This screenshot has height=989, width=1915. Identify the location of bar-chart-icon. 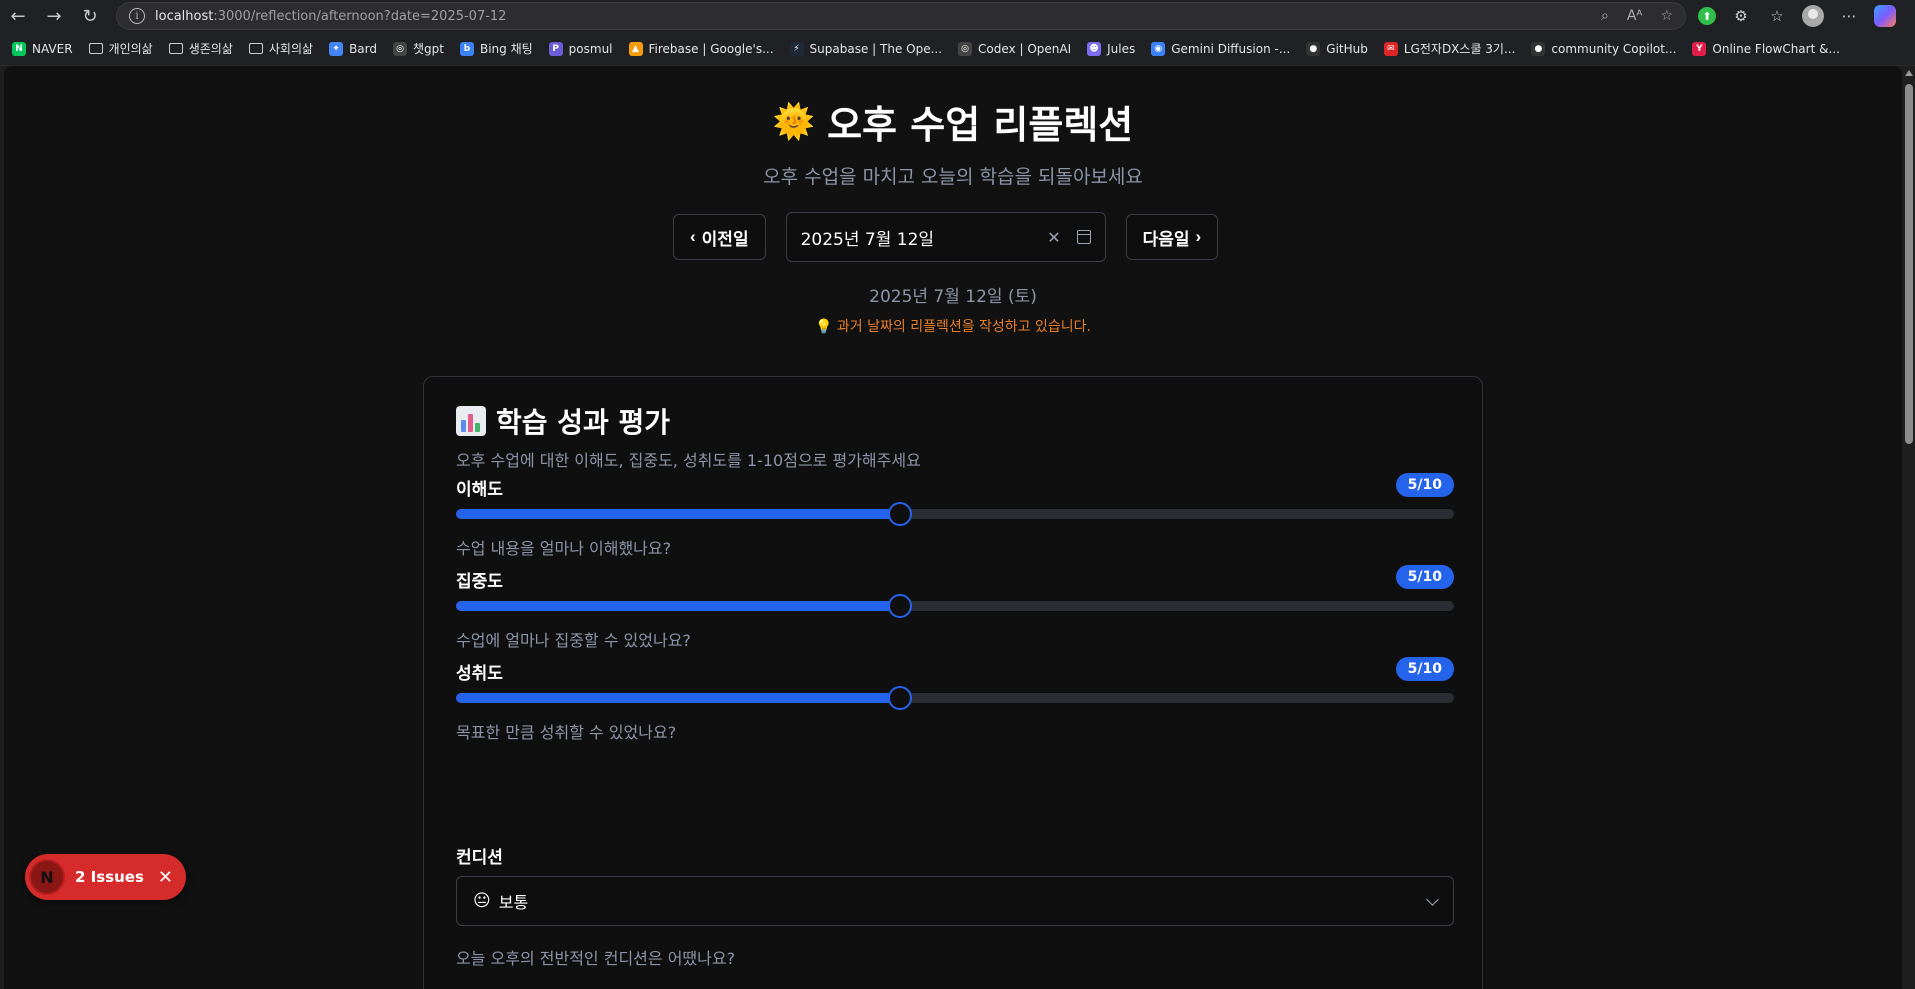
(471, 421).